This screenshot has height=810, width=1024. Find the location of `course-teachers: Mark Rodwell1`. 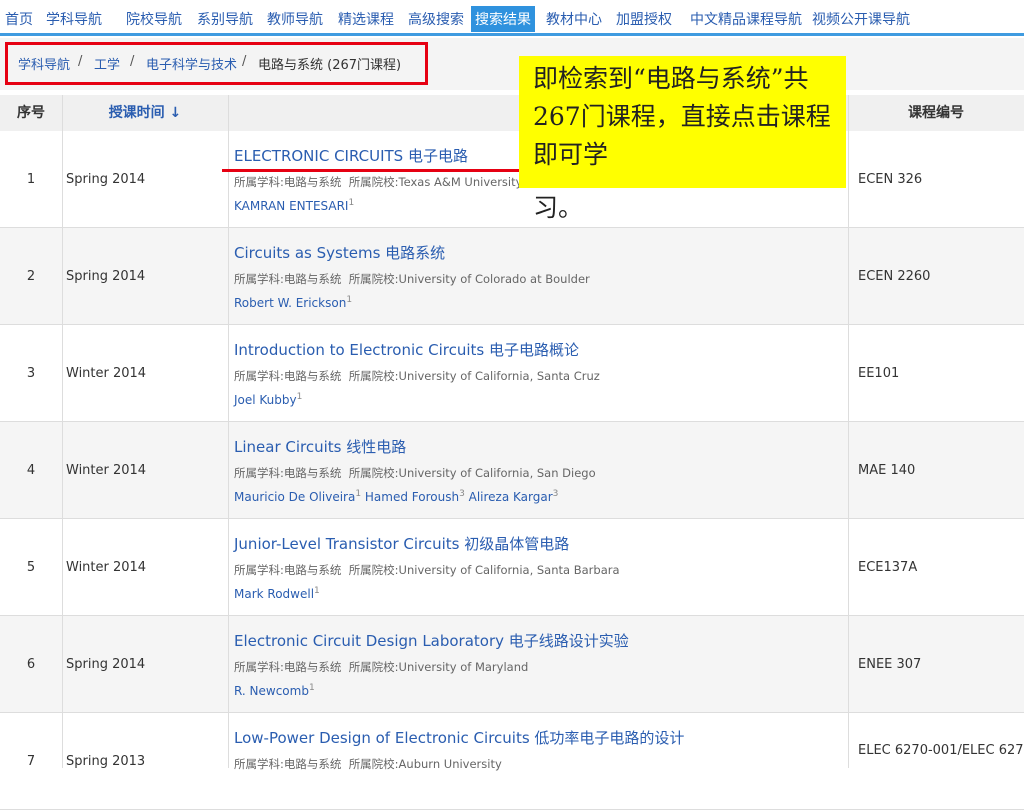

course-teachers: Mark Rodwell1 is located at coordinates (277, 593).